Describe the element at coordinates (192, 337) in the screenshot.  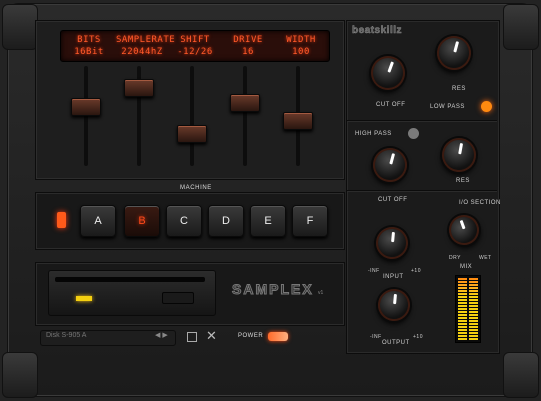
I see `save-icon` at that location.